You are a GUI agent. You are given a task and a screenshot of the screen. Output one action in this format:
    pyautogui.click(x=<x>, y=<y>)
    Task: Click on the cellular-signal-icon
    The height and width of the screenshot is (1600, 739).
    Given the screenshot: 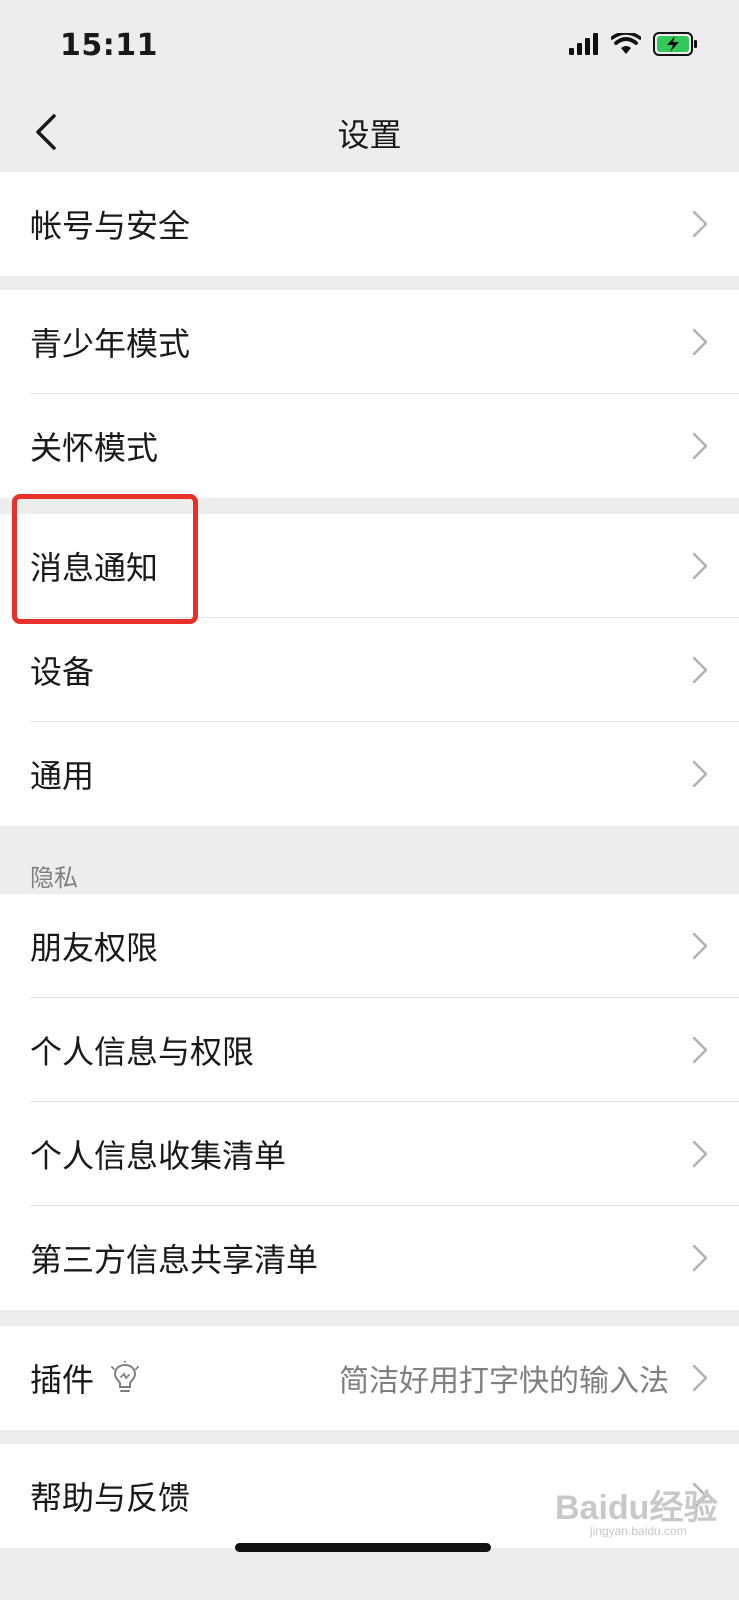 What is the action you would take?
    pyautogui.click(x=583, y=44)
    